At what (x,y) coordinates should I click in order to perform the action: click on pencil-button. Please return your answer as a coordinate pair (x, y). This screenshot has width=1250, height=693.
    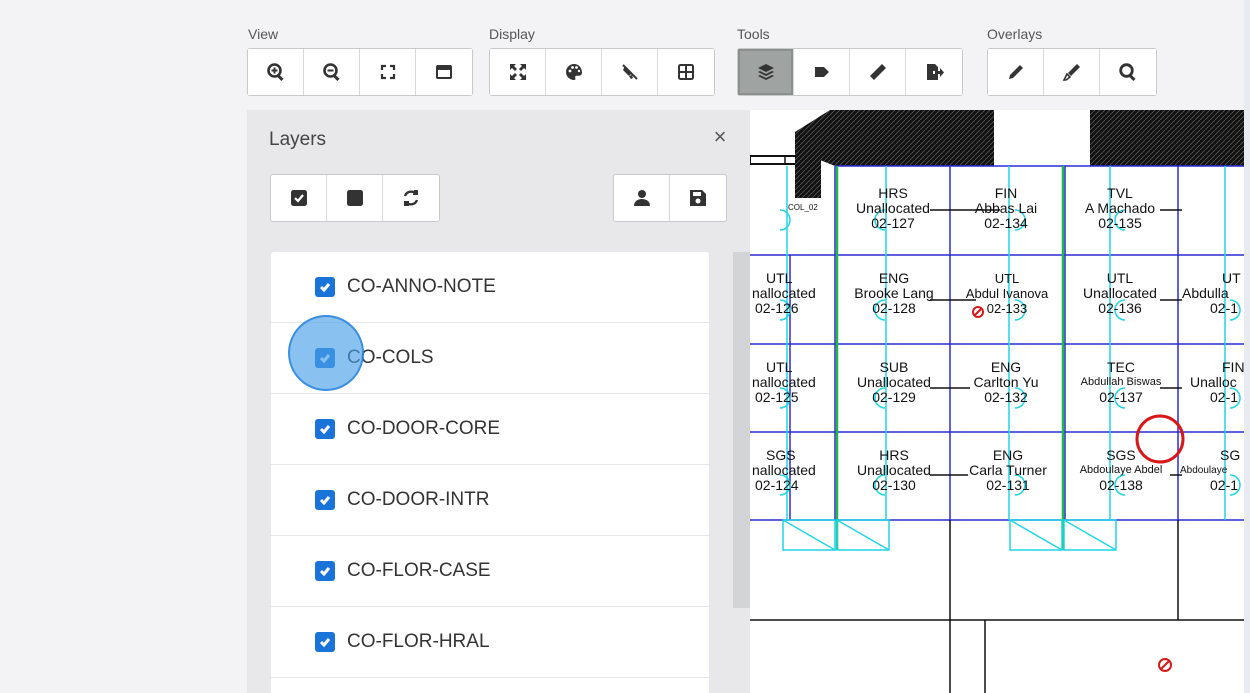
    Looking at the image, I should click on (1016, 72).